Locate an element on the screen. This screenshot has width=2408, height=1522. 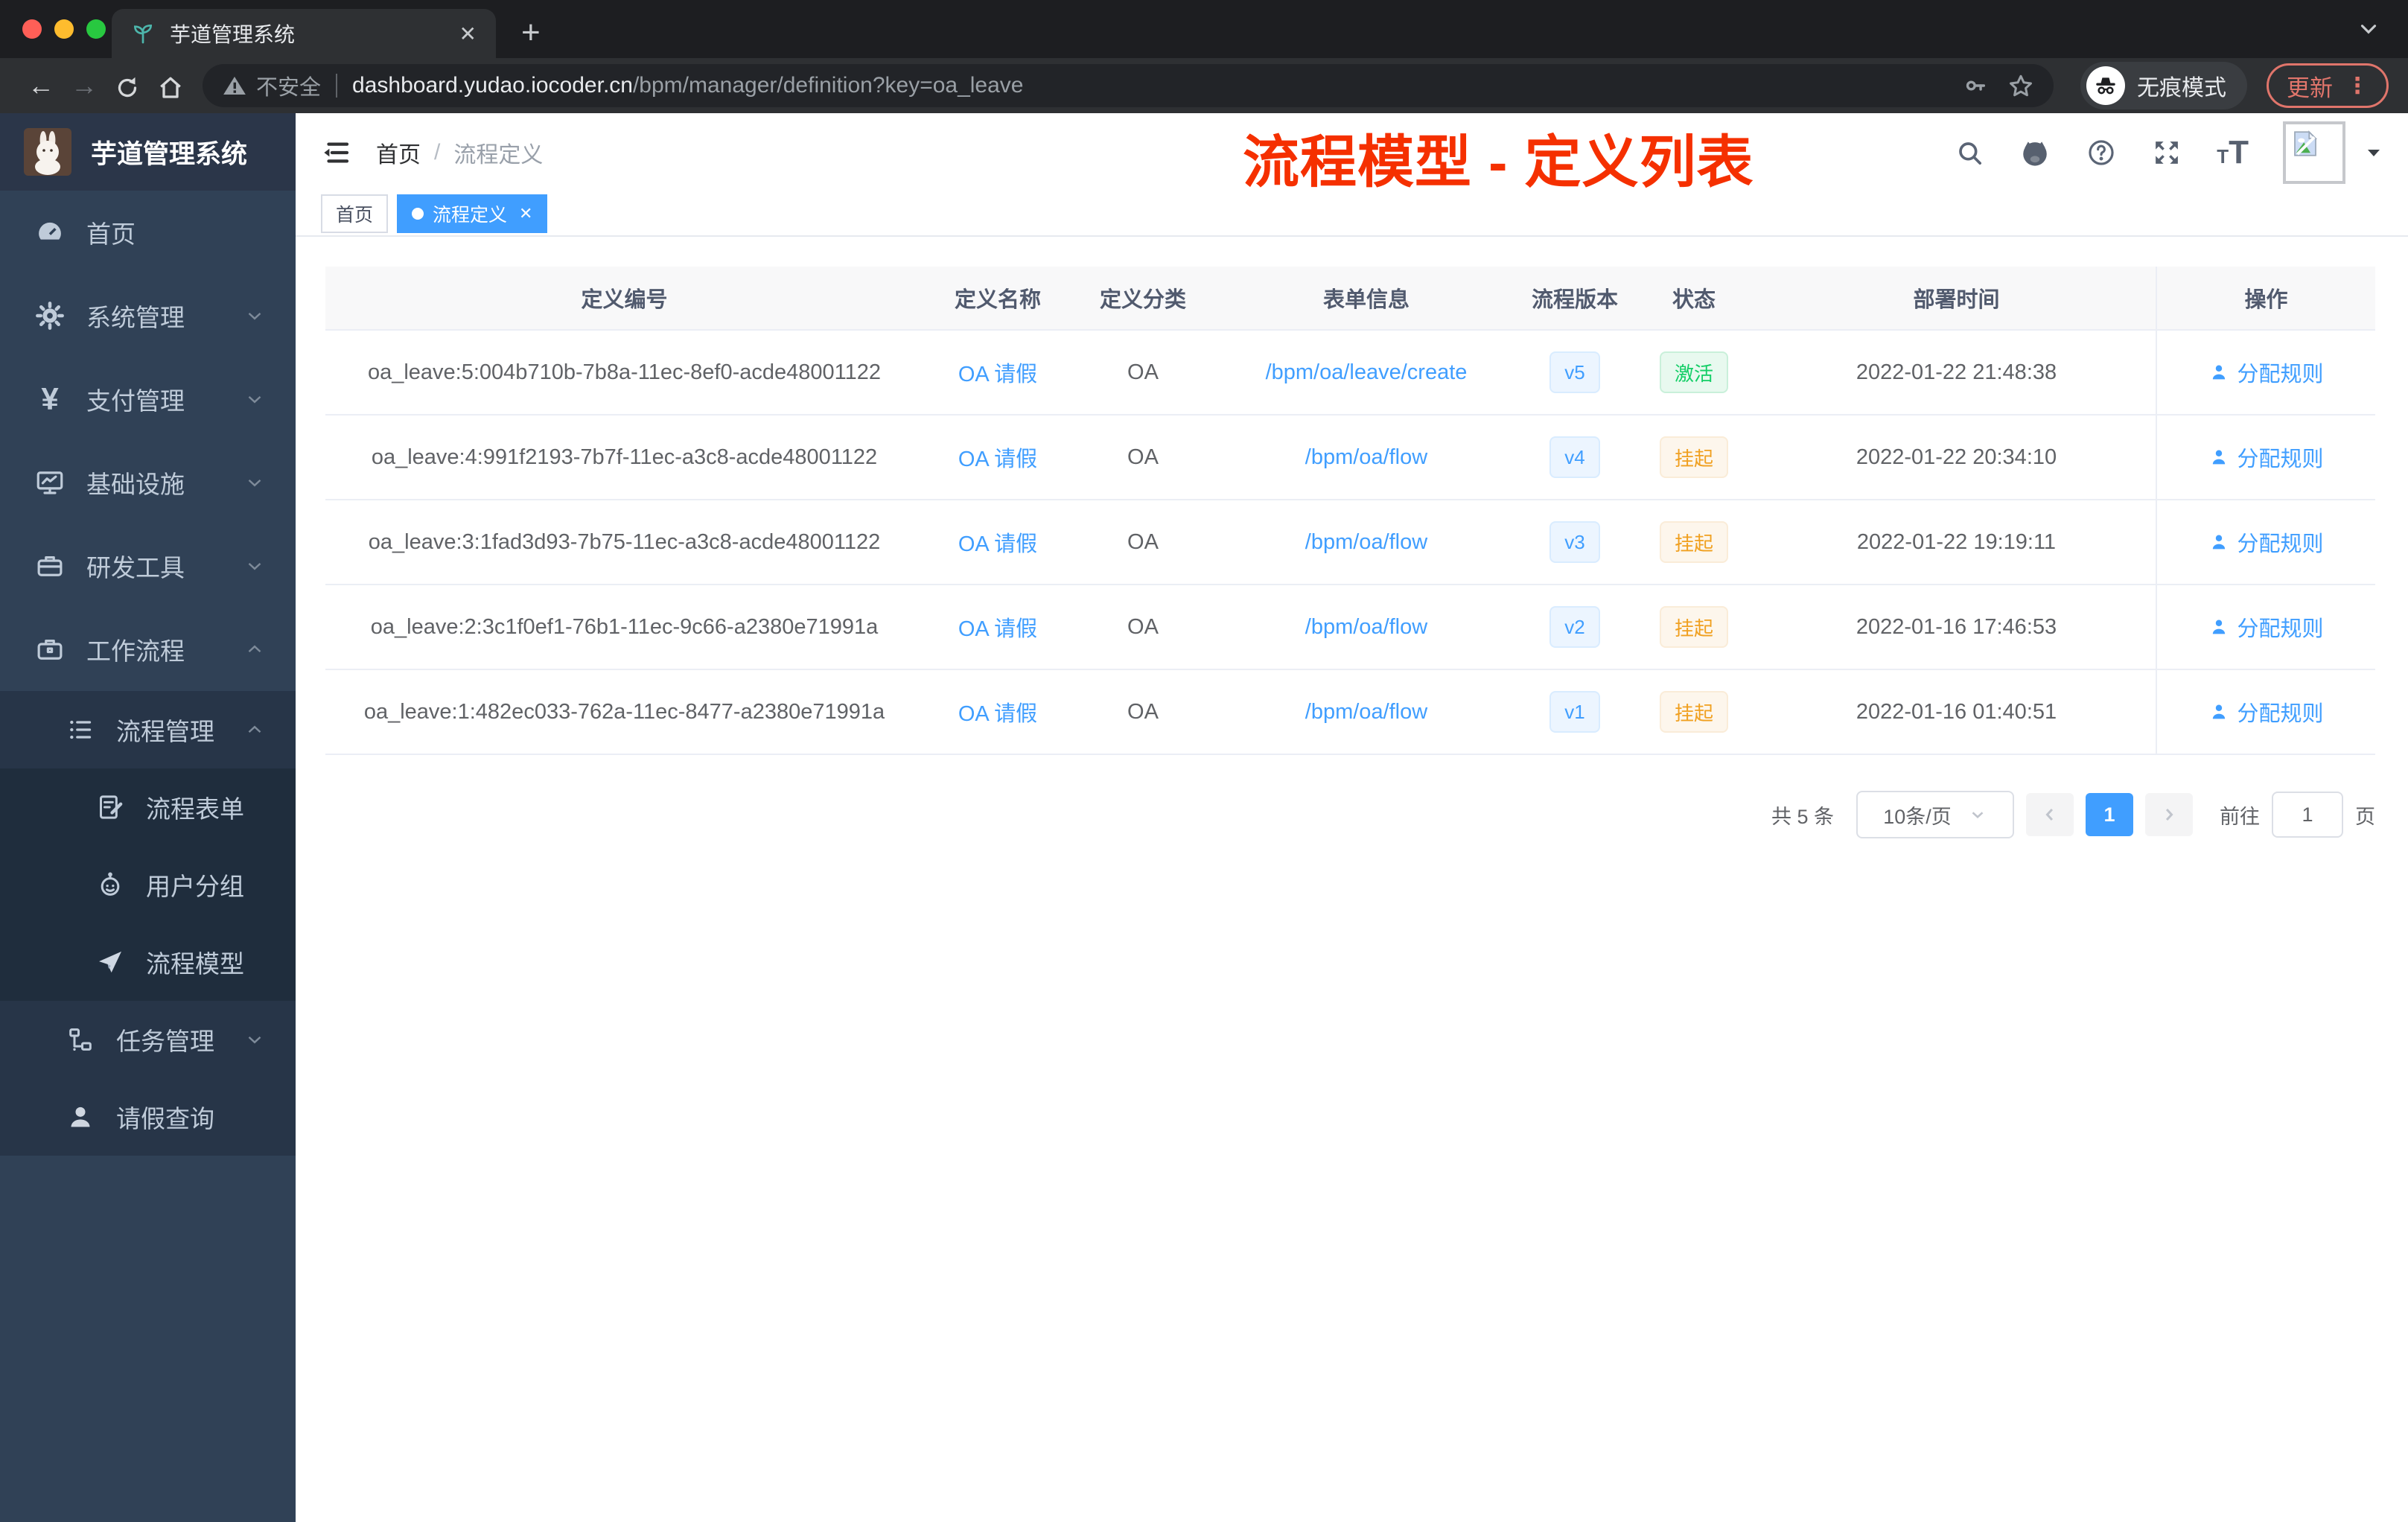
chrome-update-button: 更新 ⋮ is located at coordinates (2328, 85).